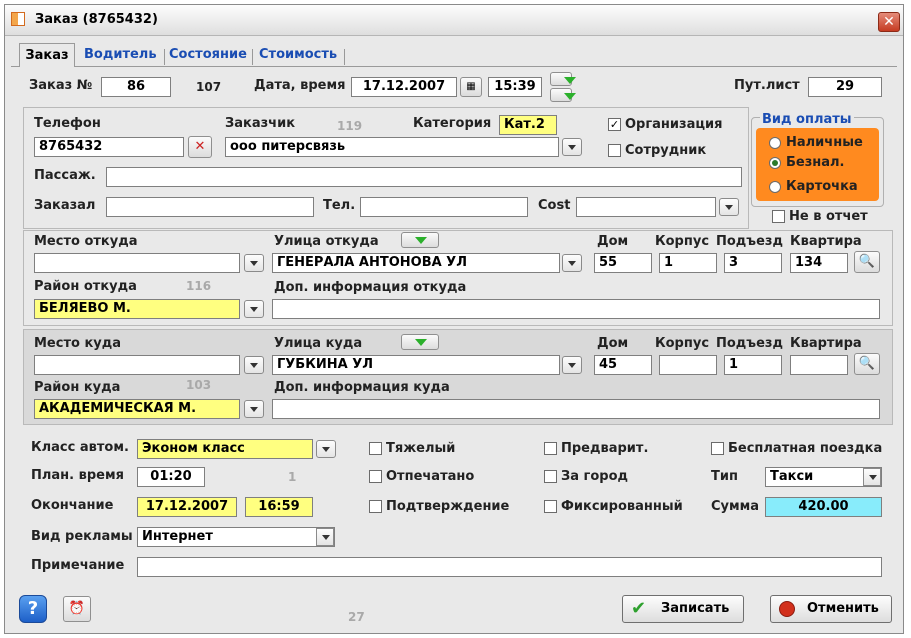  I want to click on to-district-label: Район куда, so click(77, 387).